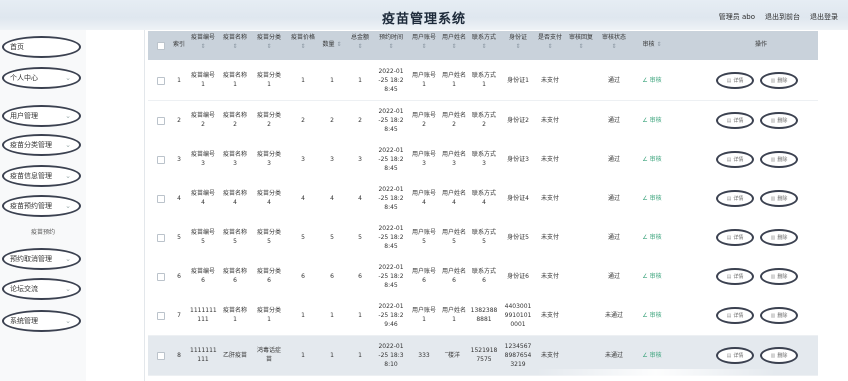  Describe the element at coordinates (390, 37) in the screenshot. I see `column-header-label: 预约时间` at that location.